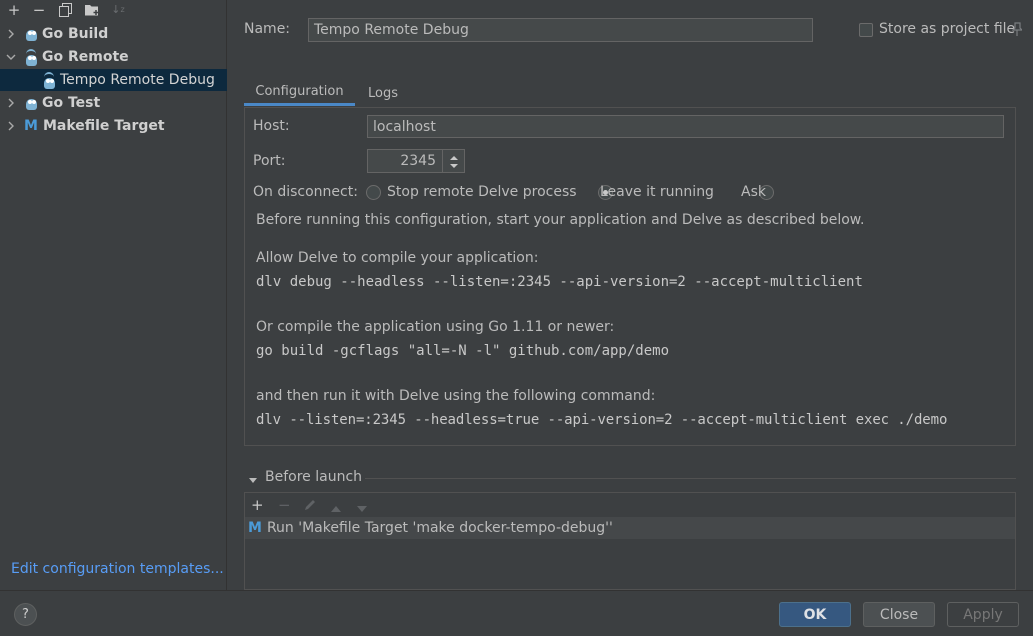  Describe the element at coordinates (373, 192) in the screenshot. I see `radio-stop-remote-delve` at that location.